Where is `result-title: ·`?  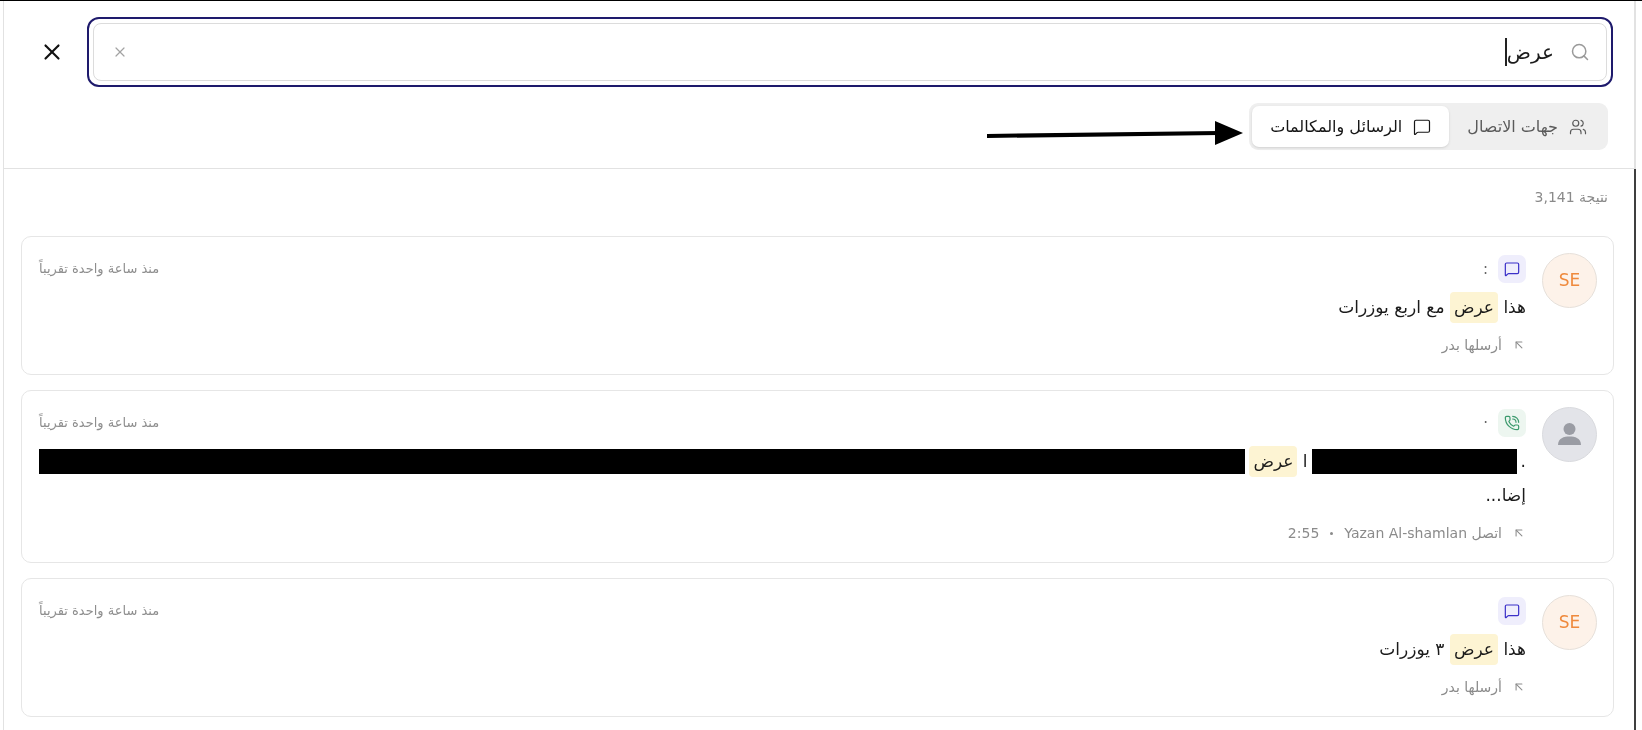 result-title: · is located at coordinates (1485, 423).